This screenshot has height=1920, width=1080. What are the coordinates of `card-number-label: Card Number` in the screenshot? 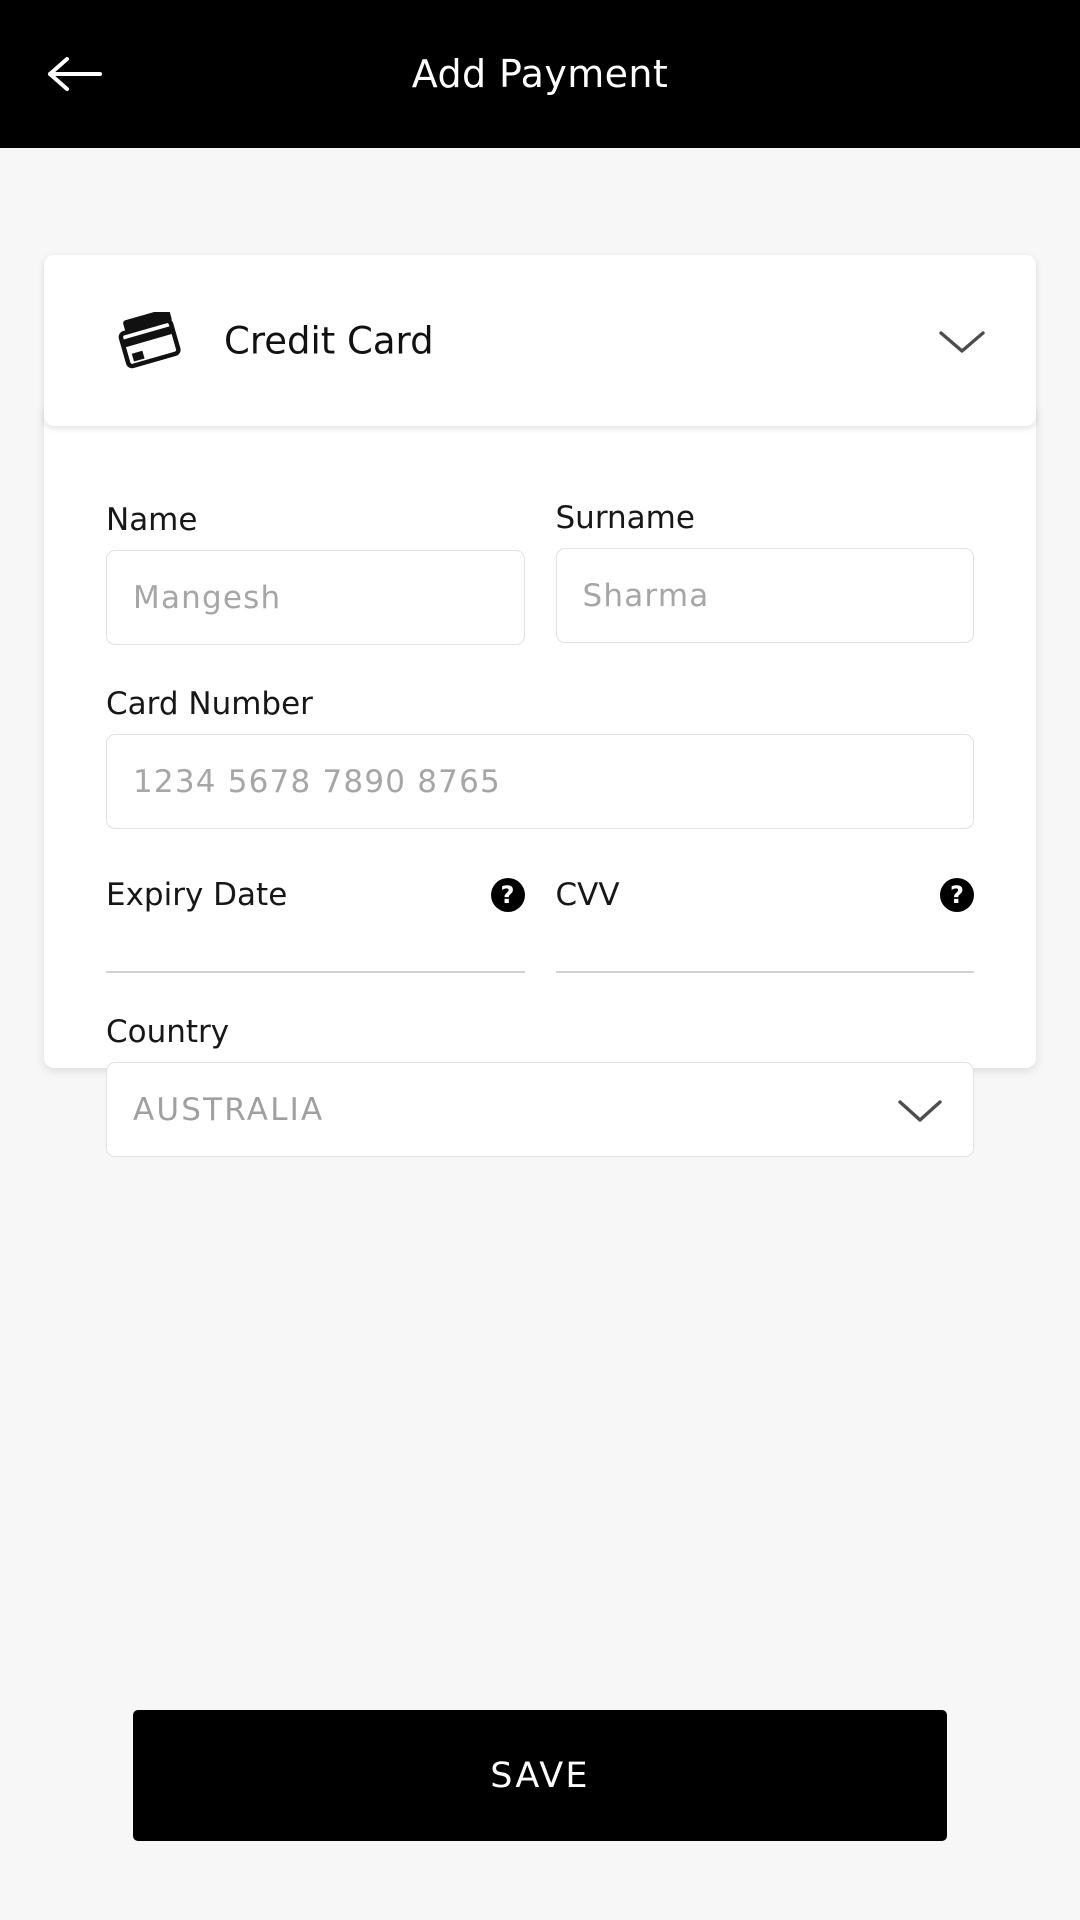 It's located at (209, 704).